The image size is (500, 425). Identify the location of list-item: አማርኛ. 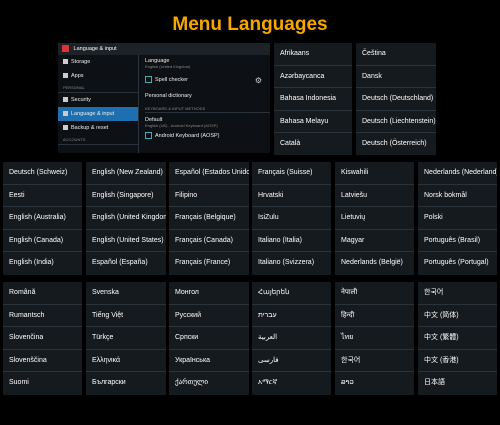
(291, 383).